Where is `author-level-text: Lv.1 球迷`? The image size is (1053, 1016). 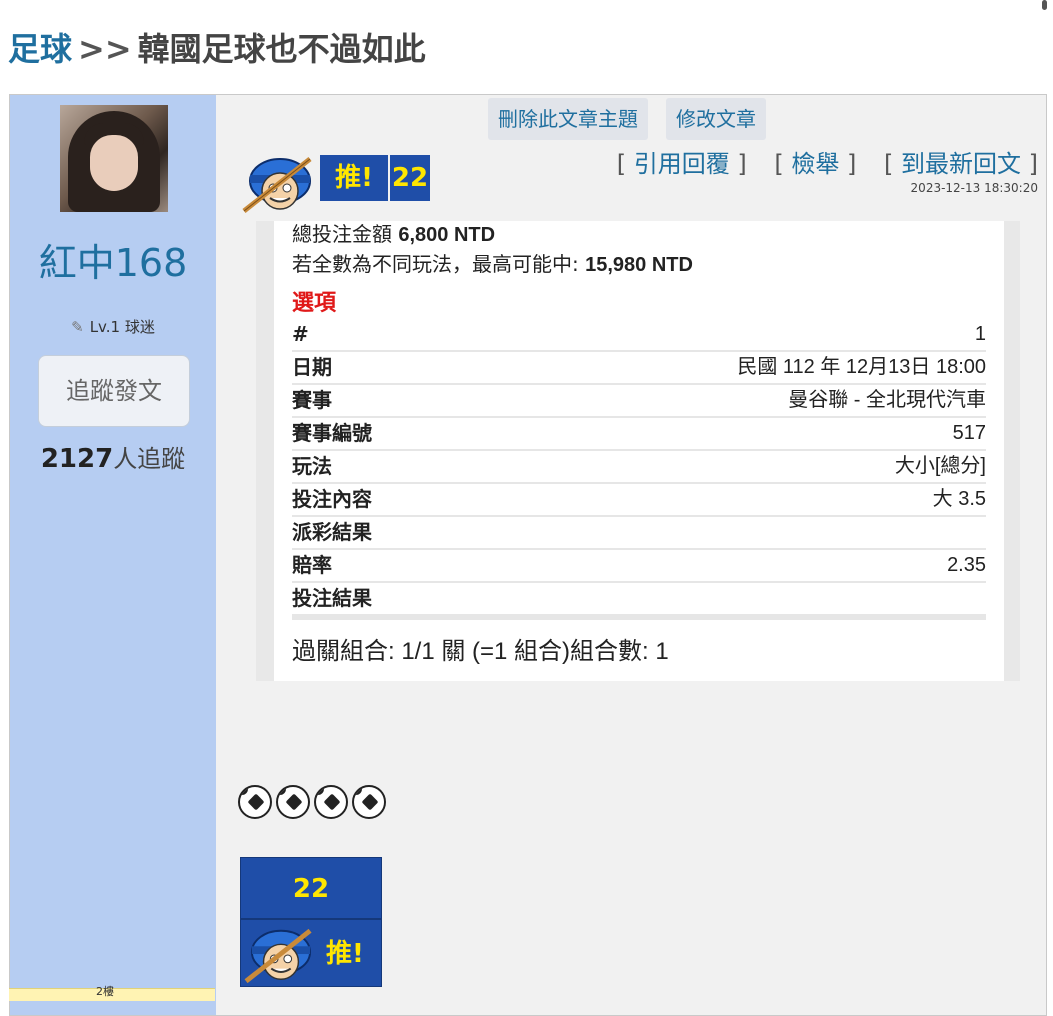
author-level-text: Lv.1 球迷 is located at coordinates (122, 327).